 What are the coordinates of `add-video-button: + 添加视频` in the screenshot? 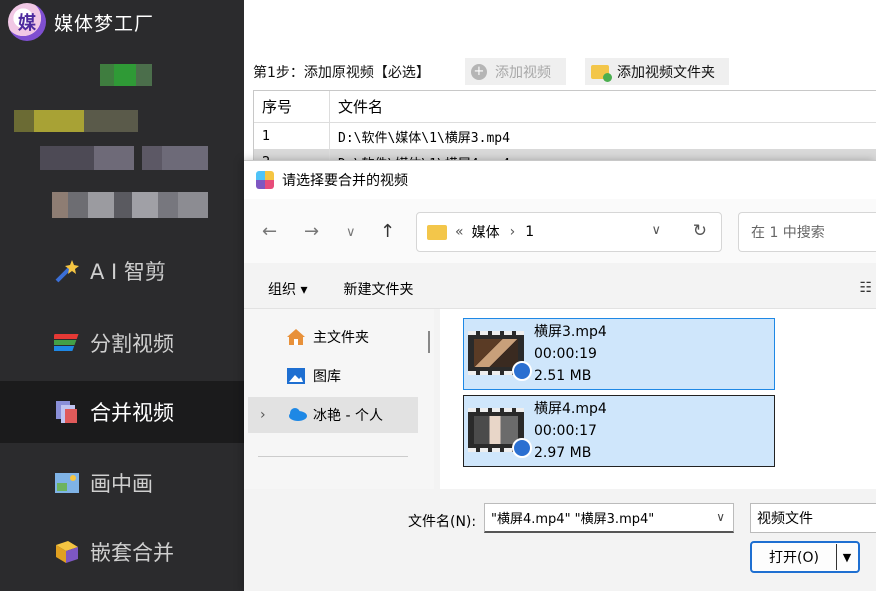 It's located at (515, 71).